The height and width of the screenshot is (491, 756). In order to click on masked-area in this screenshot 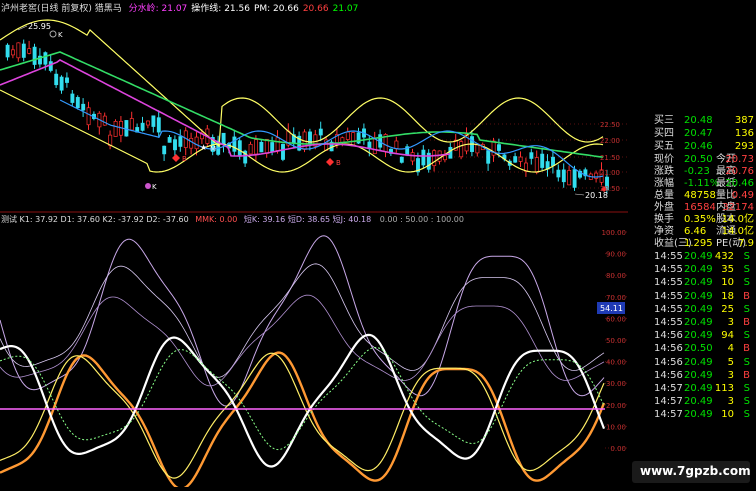, I will do `click(529, 54)`.